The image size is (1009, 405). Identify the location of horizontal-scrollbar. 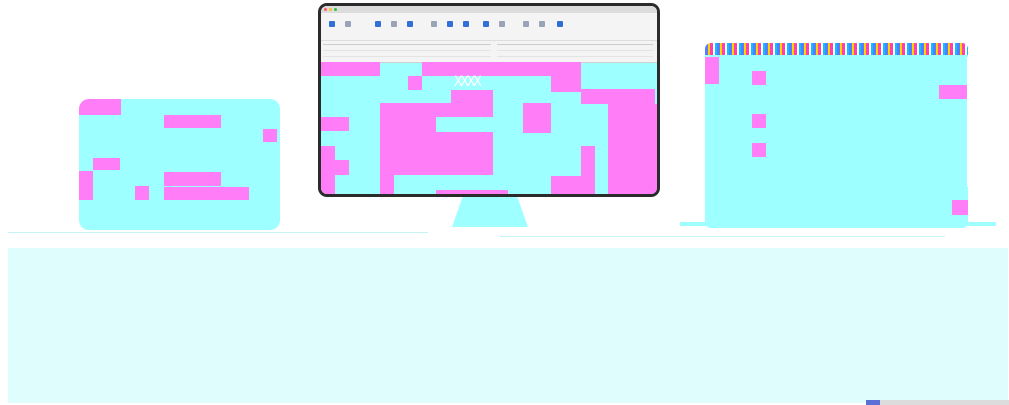
(937, 402).